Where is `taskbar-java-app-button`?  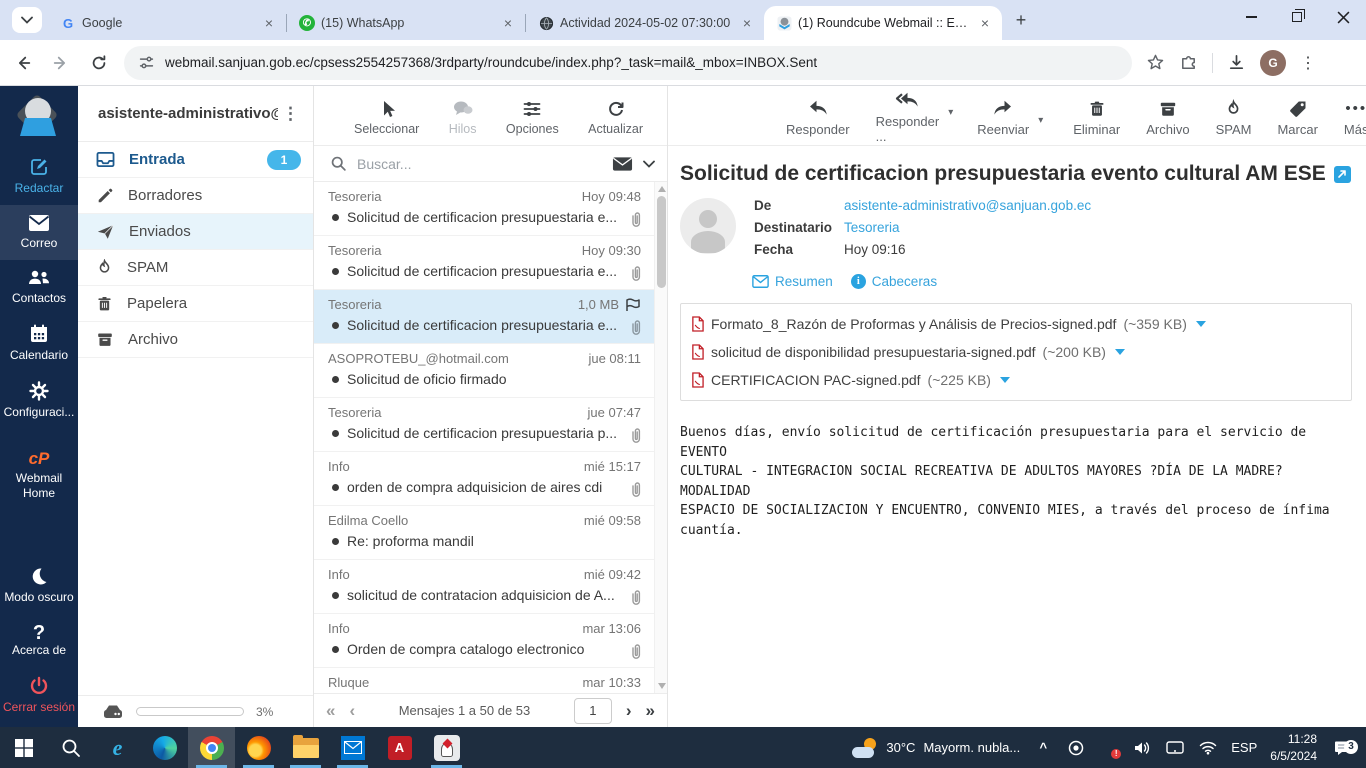 taskbar-java-app-button is located at coordinates (446, 747).